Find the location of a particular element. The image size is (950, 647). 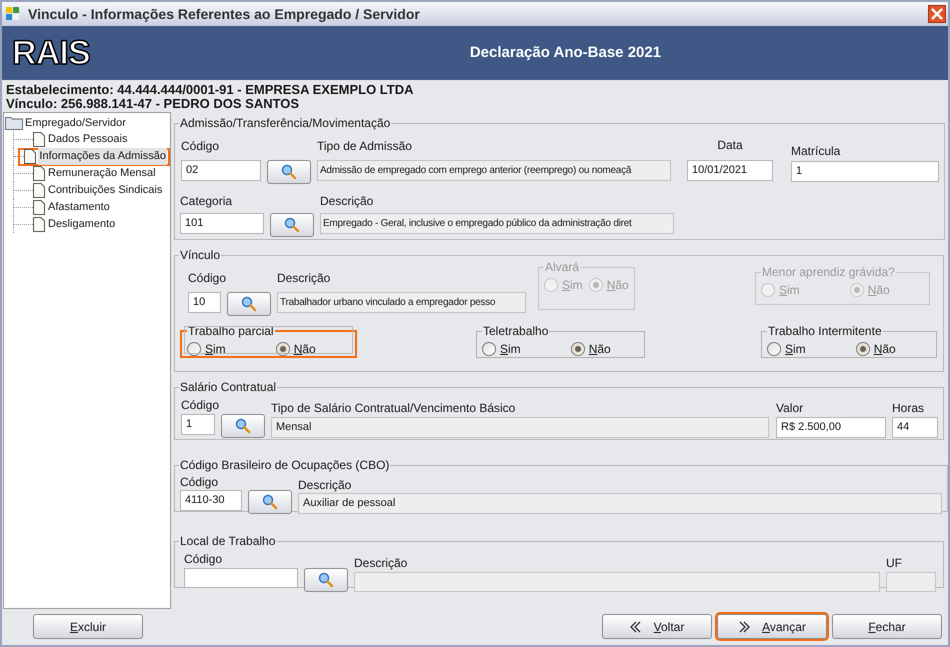

field-label: Tipo de Admissão is located at coordinates (364, 146).